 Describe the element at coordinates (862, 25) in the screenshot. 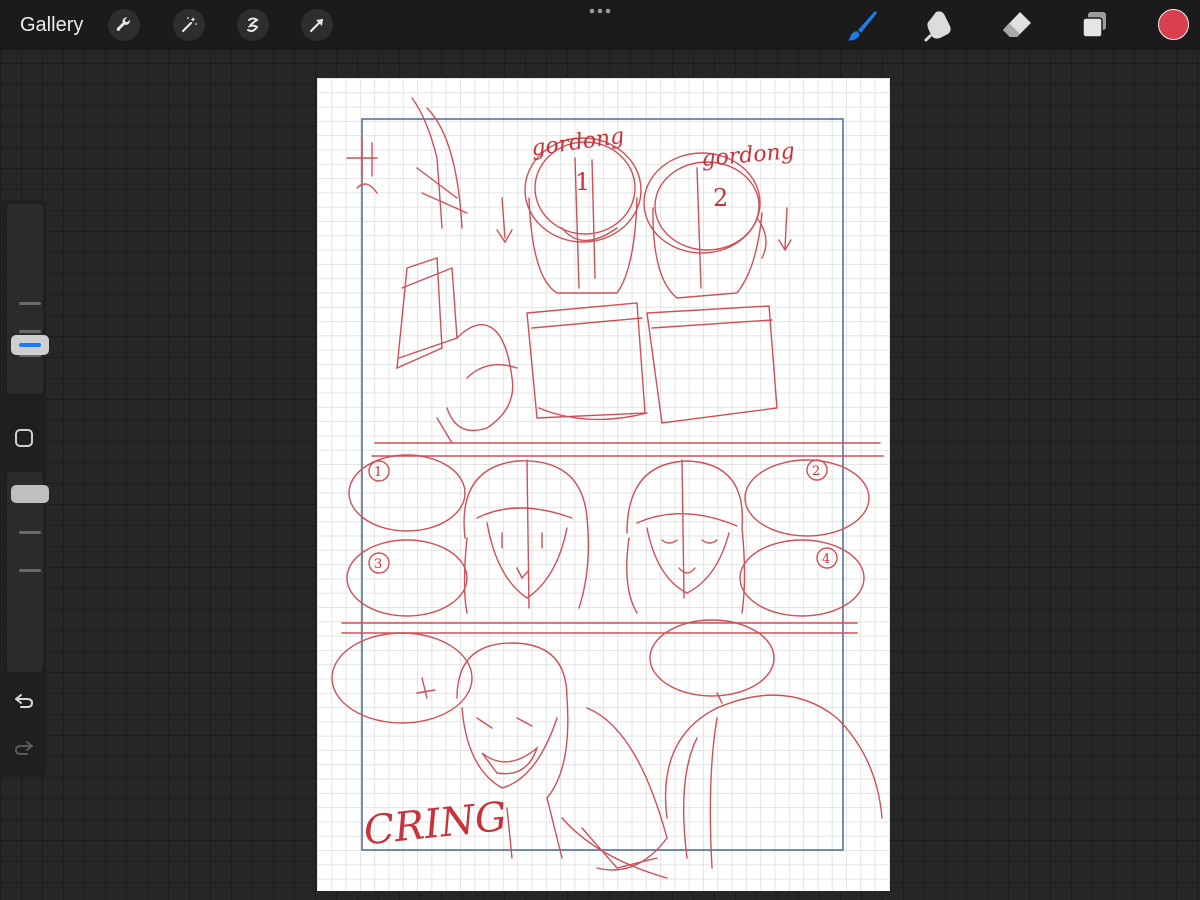

I see `brush-icon` at that location.